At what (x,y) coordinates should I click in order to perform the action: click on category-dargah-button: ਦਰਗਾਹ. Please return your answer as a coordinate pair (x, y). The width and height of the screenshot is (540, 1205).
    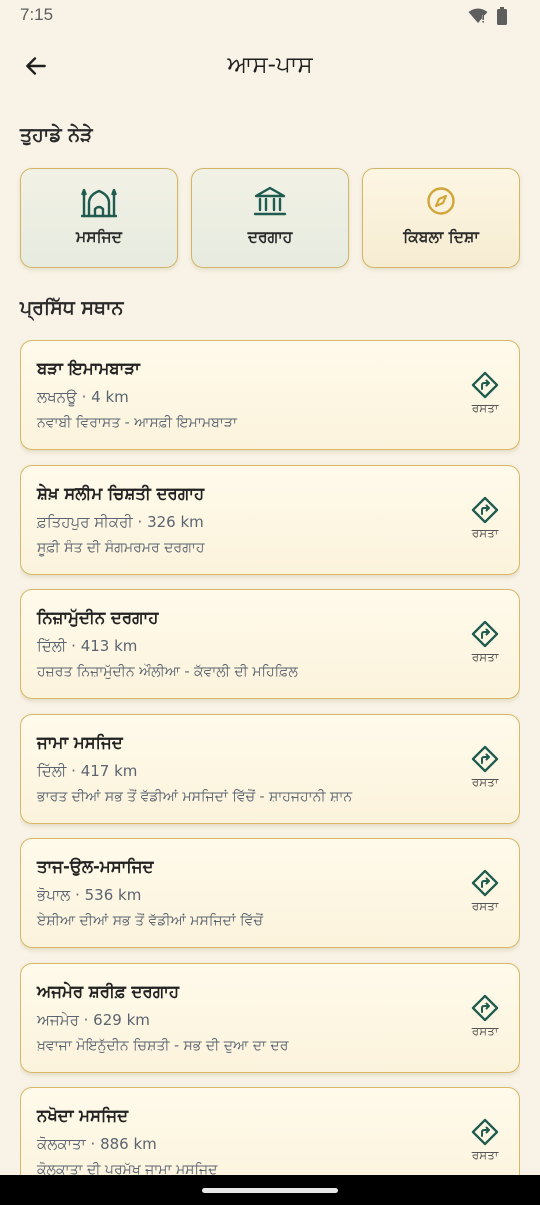
    Looking at the image, I should click on (270, 218).